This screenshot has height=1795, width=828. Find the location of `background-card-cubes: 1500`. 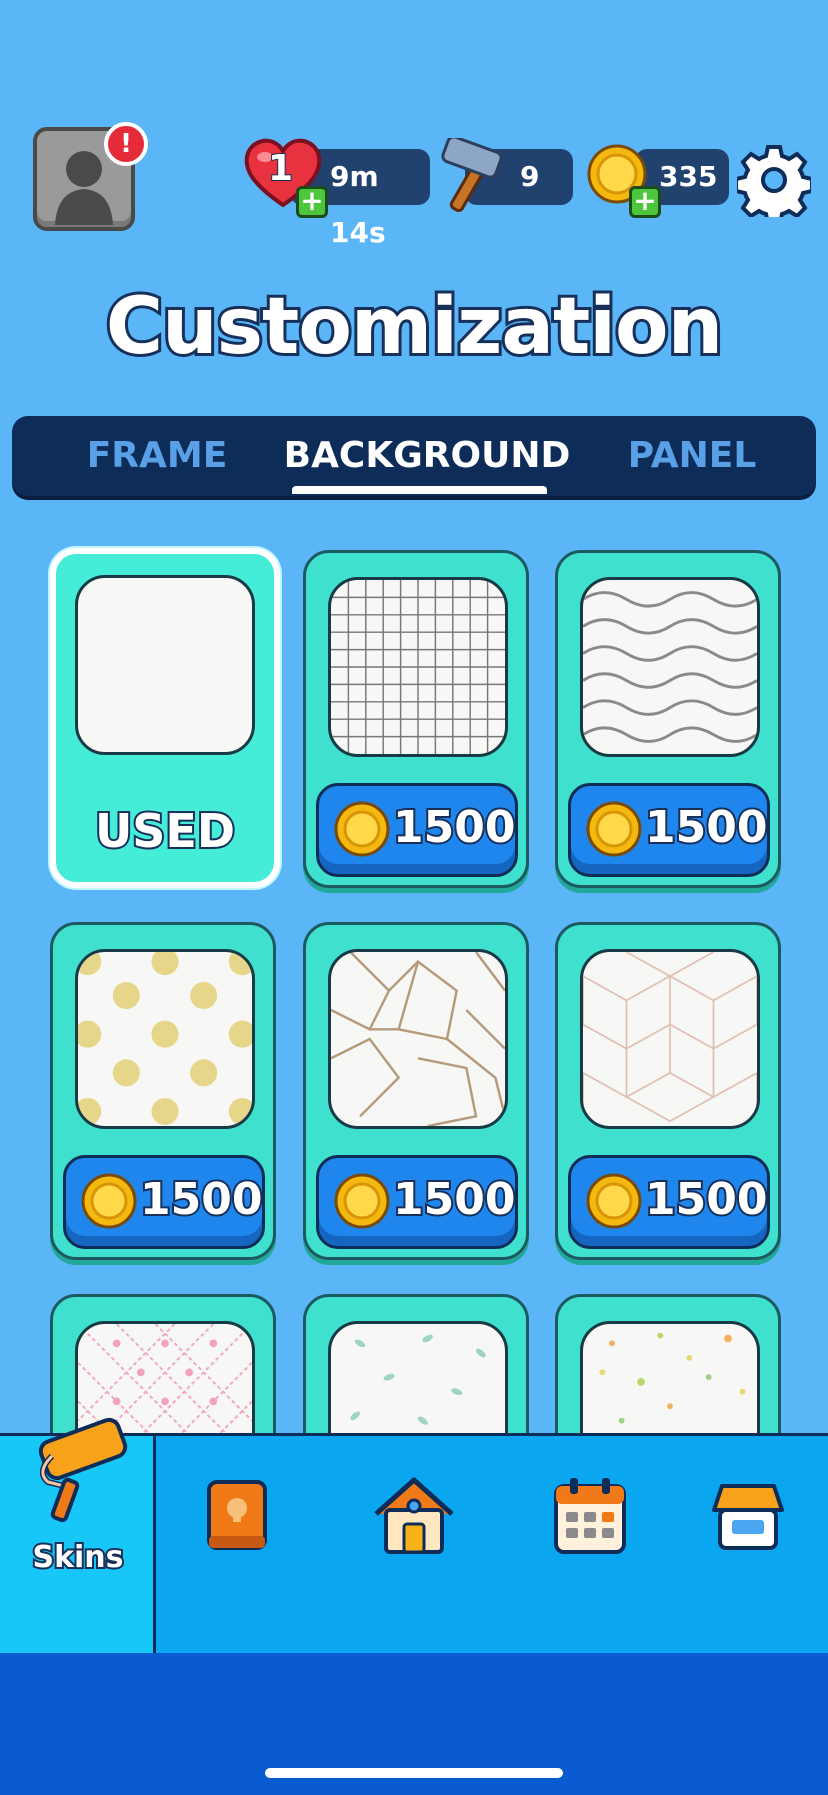

background-card-cubes: 1500 is located at coordinates (668, 1091).